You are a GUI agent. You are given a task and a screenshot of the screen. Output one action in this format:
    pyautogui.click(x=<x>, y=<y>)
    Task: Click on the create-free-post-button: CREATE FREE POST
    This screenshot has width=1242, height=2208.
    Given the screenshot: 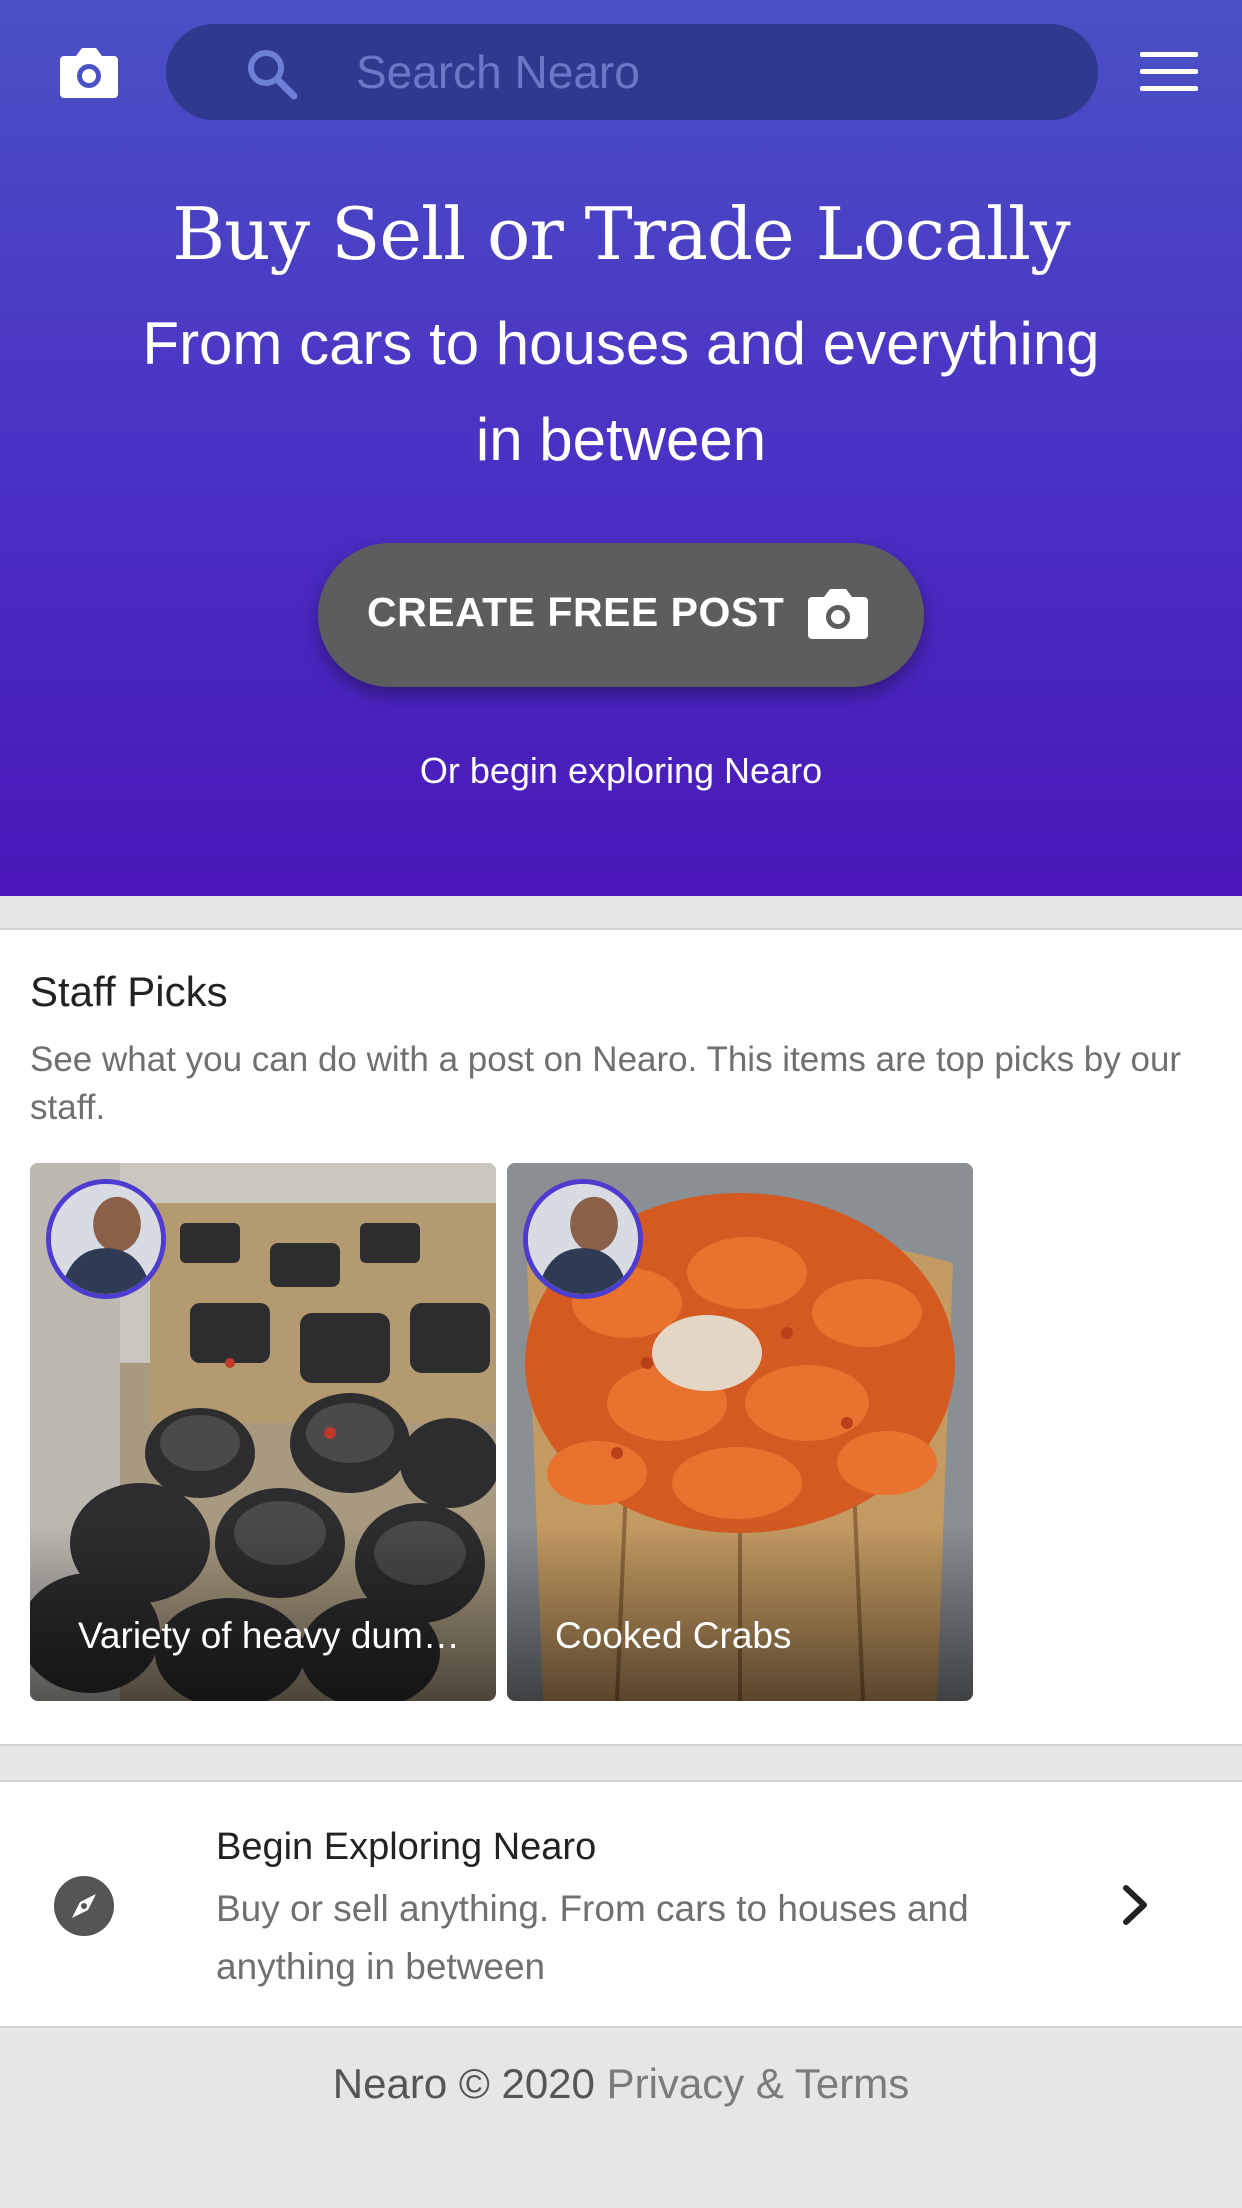 What is the action you would take?
    pyautogui.click(x=621, y=615)
    